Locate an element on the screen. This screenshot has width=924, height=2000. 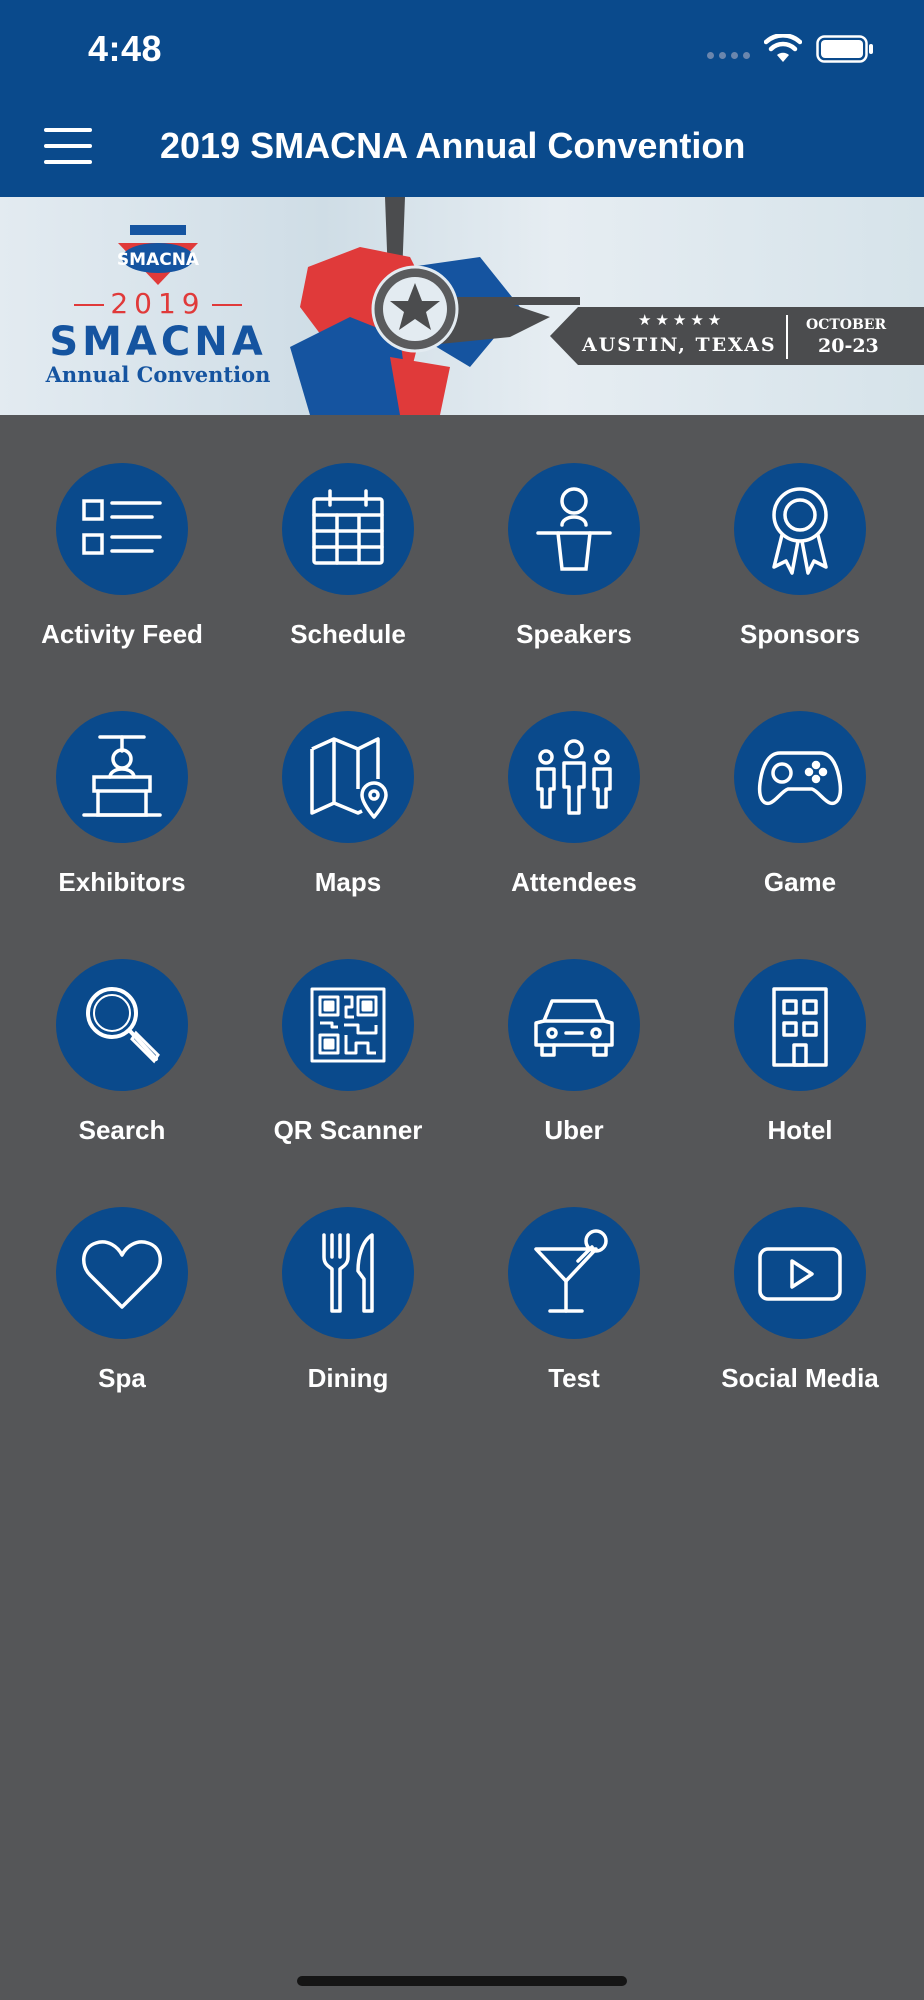
smacna-emblem: SMACNA is located at coordinates (158, 255).